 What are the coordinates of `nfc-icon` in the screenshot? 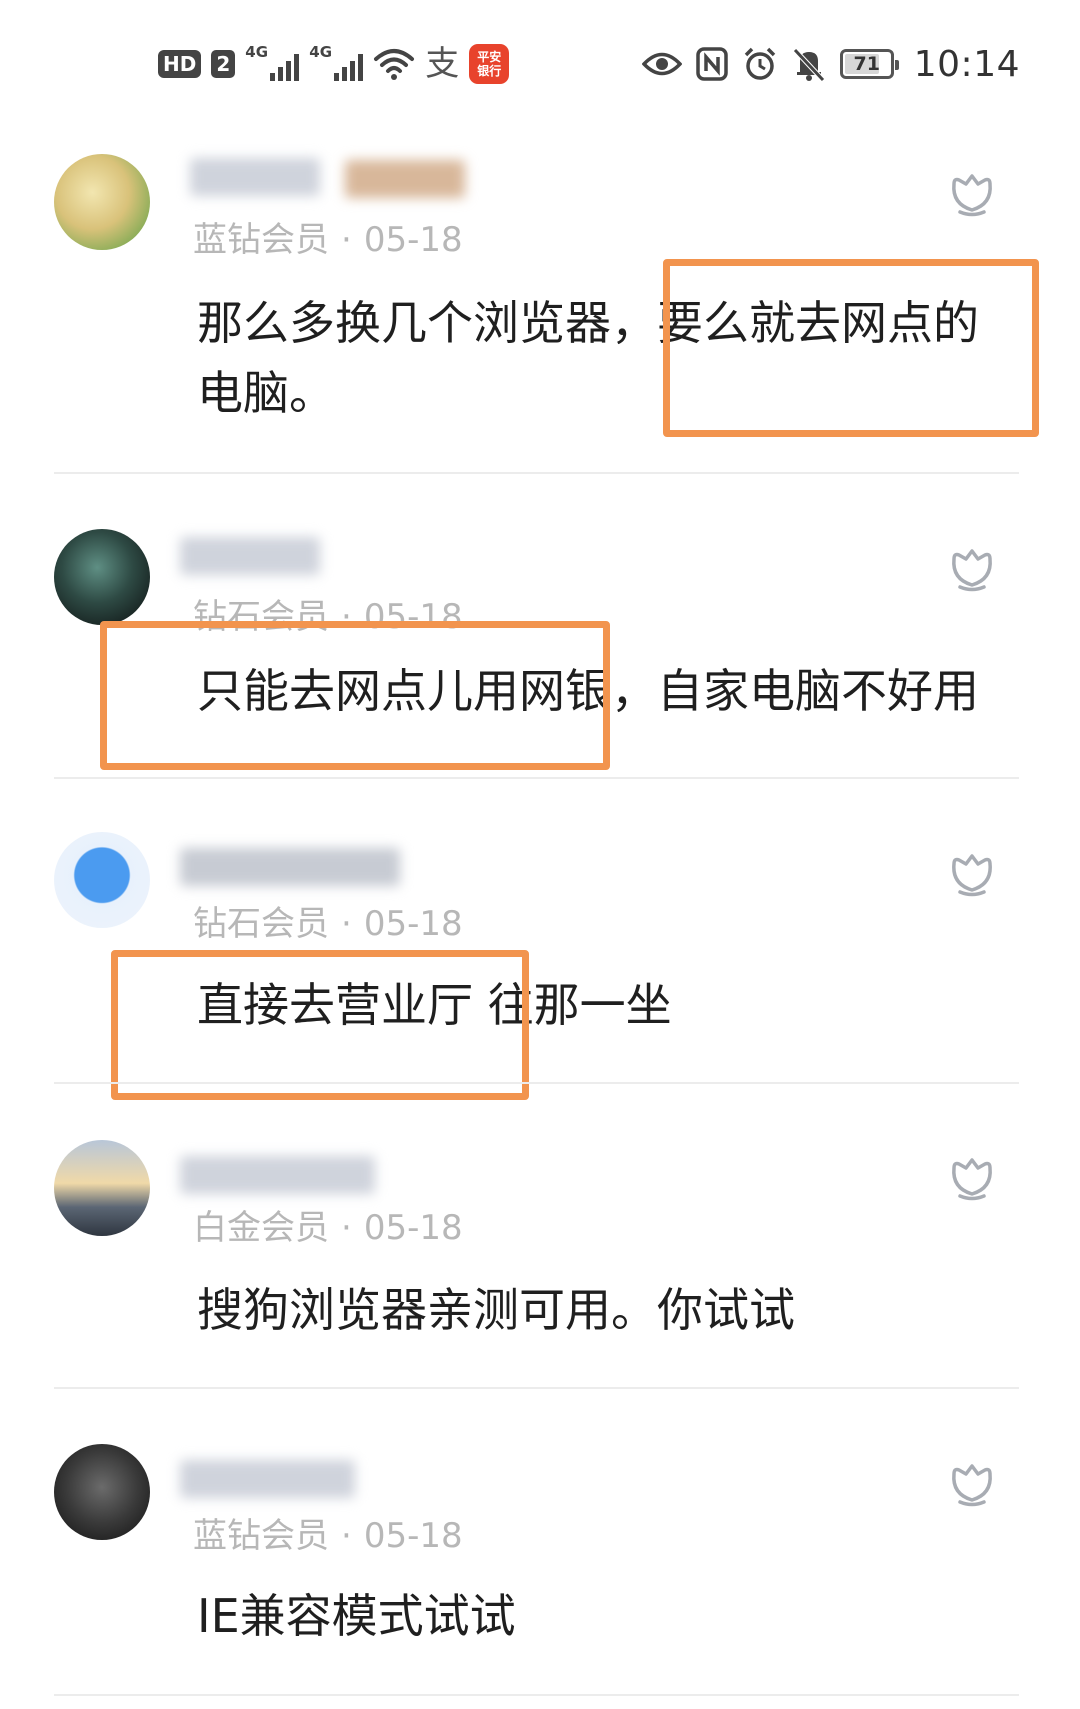 It's located at (712, 64).